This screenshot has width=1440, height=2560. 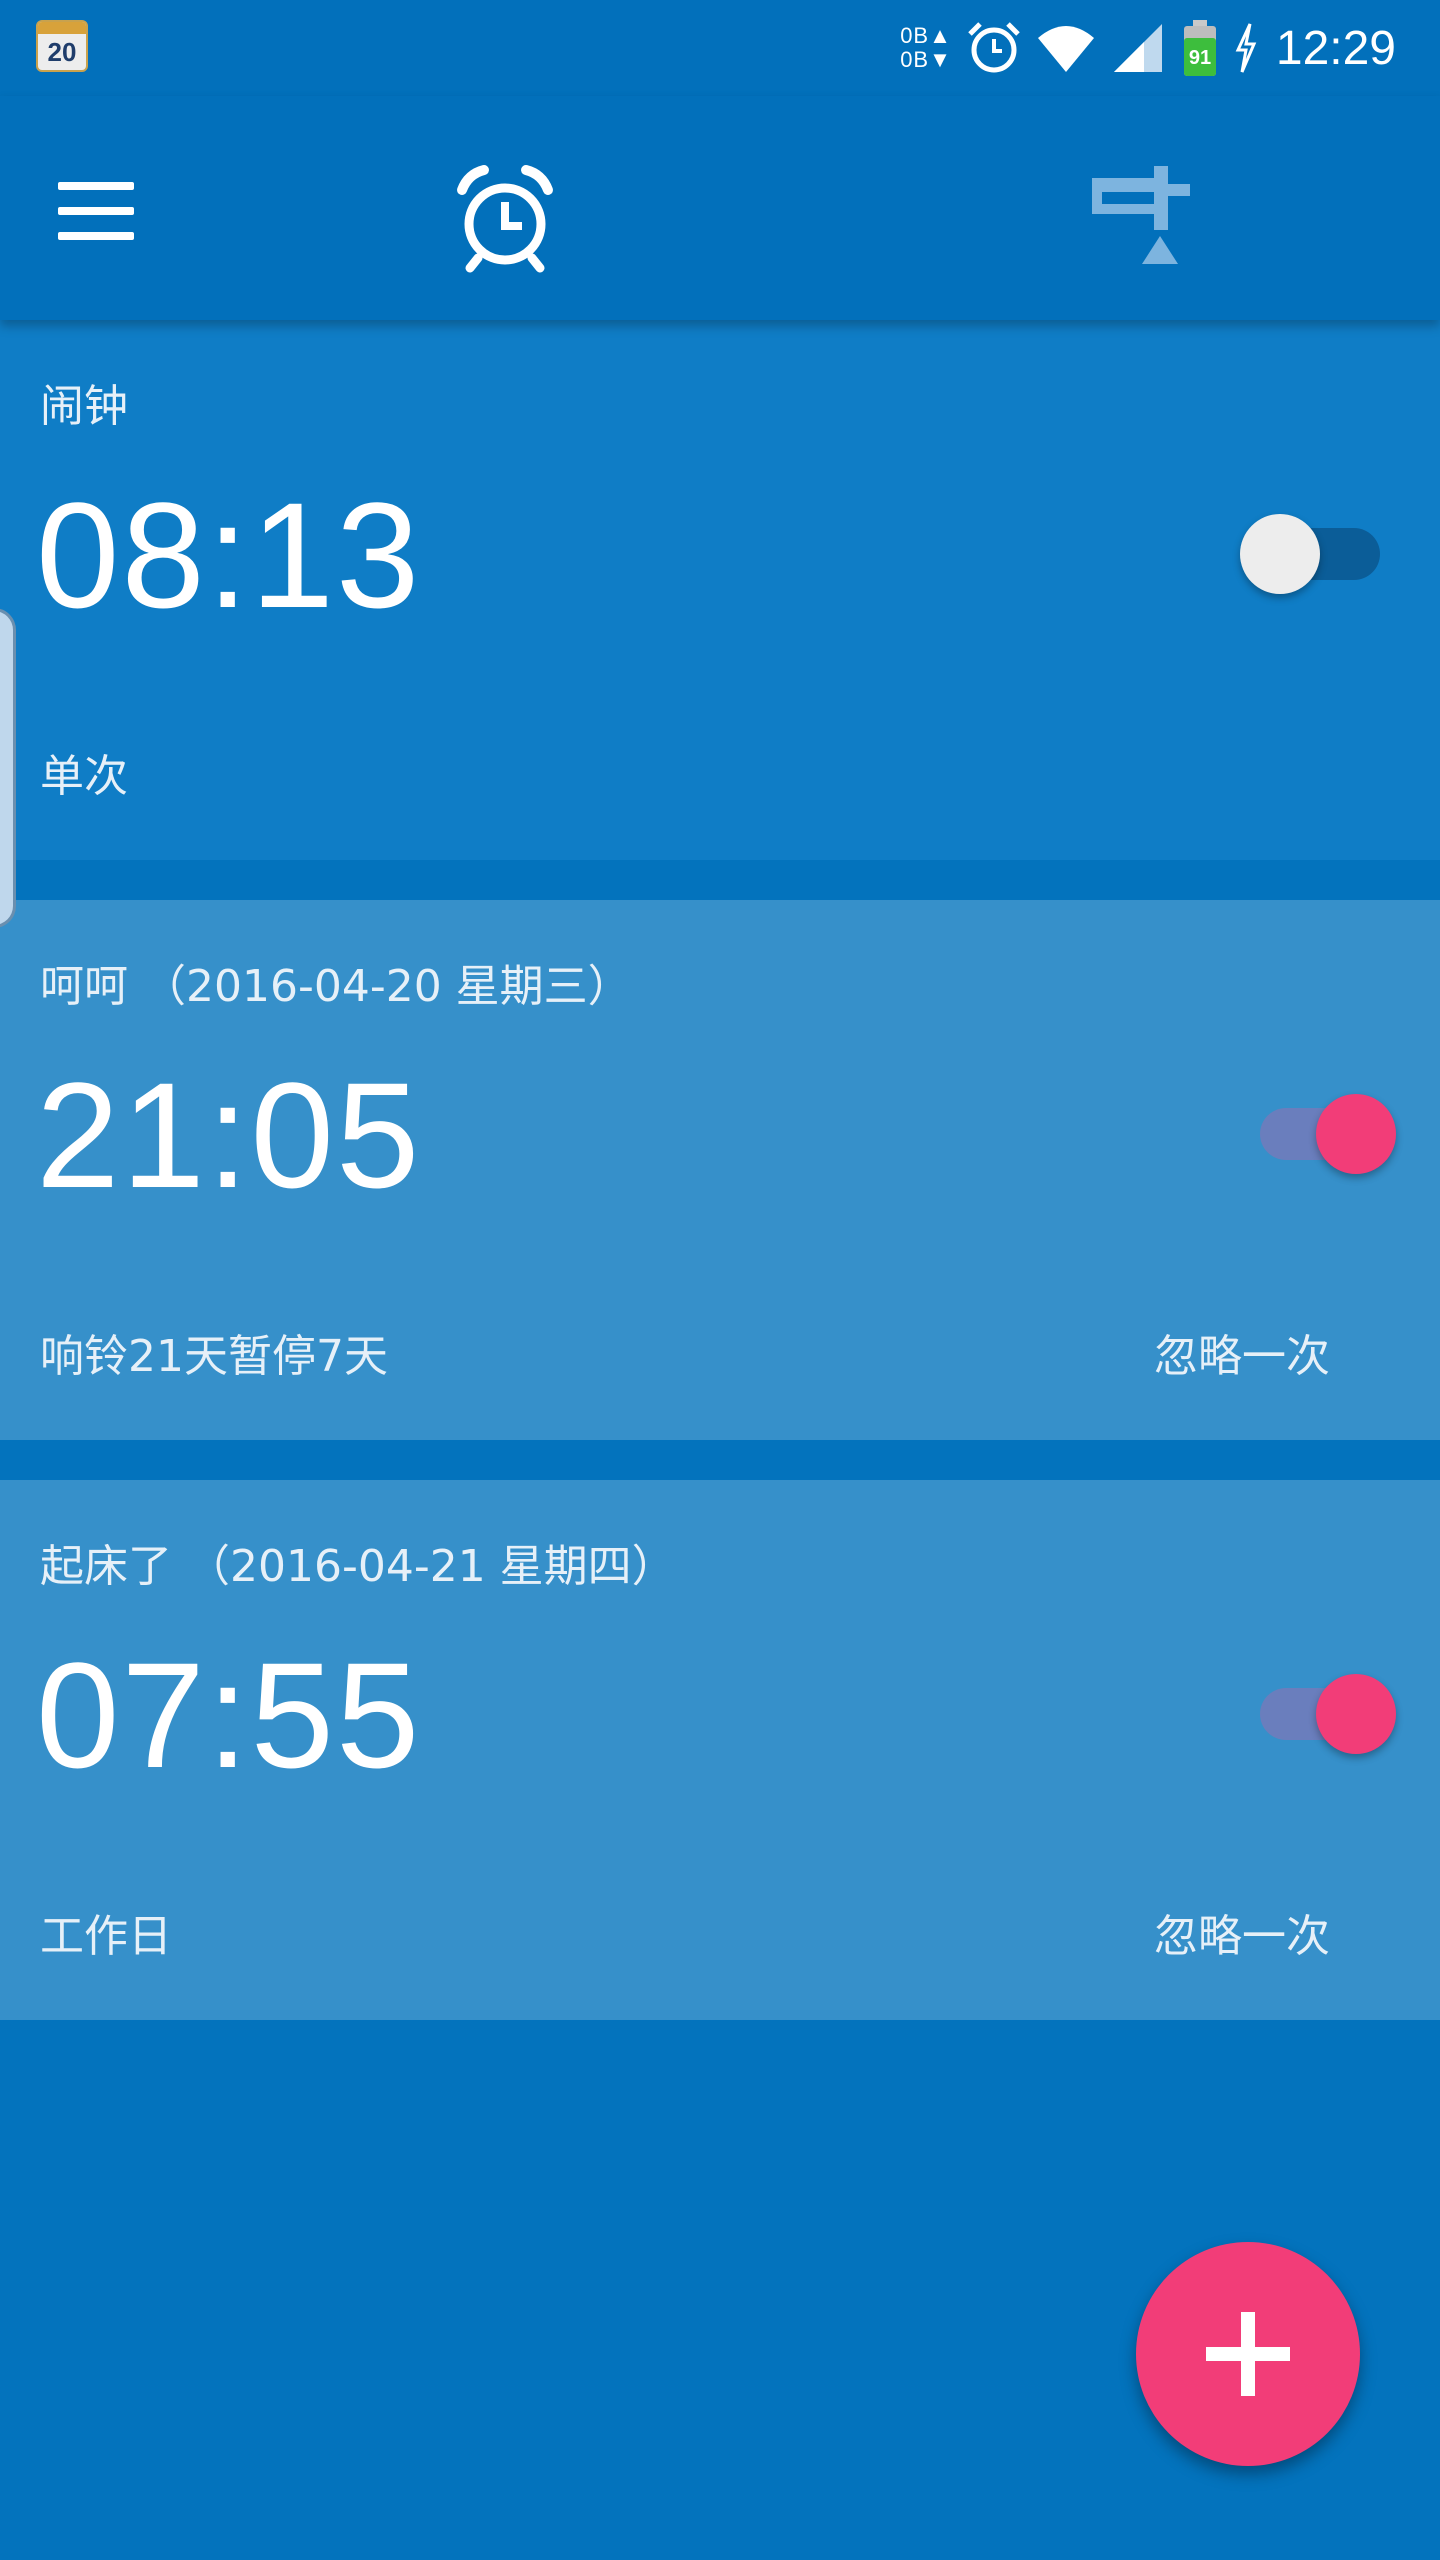 What do you see at coordinates (106, 1936) in the screenshot?
I see `alarm-repeat: 工作日` at bounding box center [106, 1936].